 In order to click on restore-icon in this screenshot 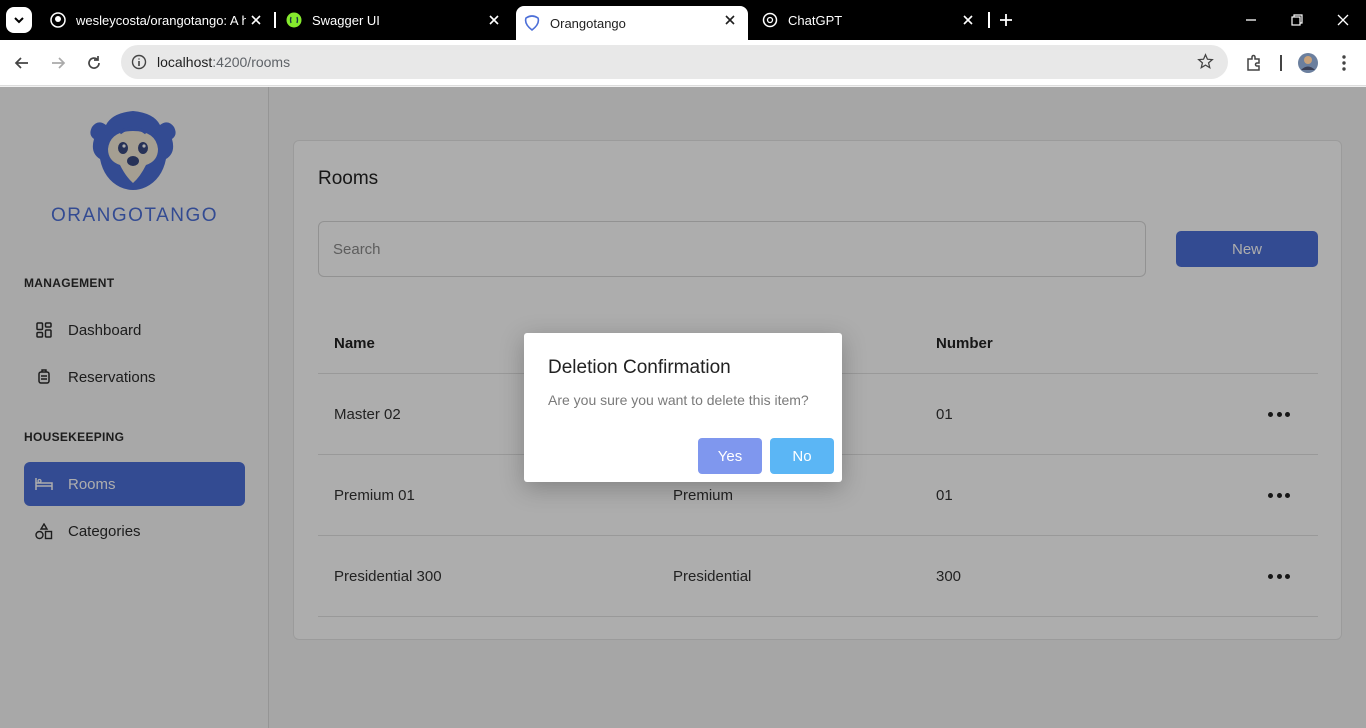, I will do `click(1297, 20)`.